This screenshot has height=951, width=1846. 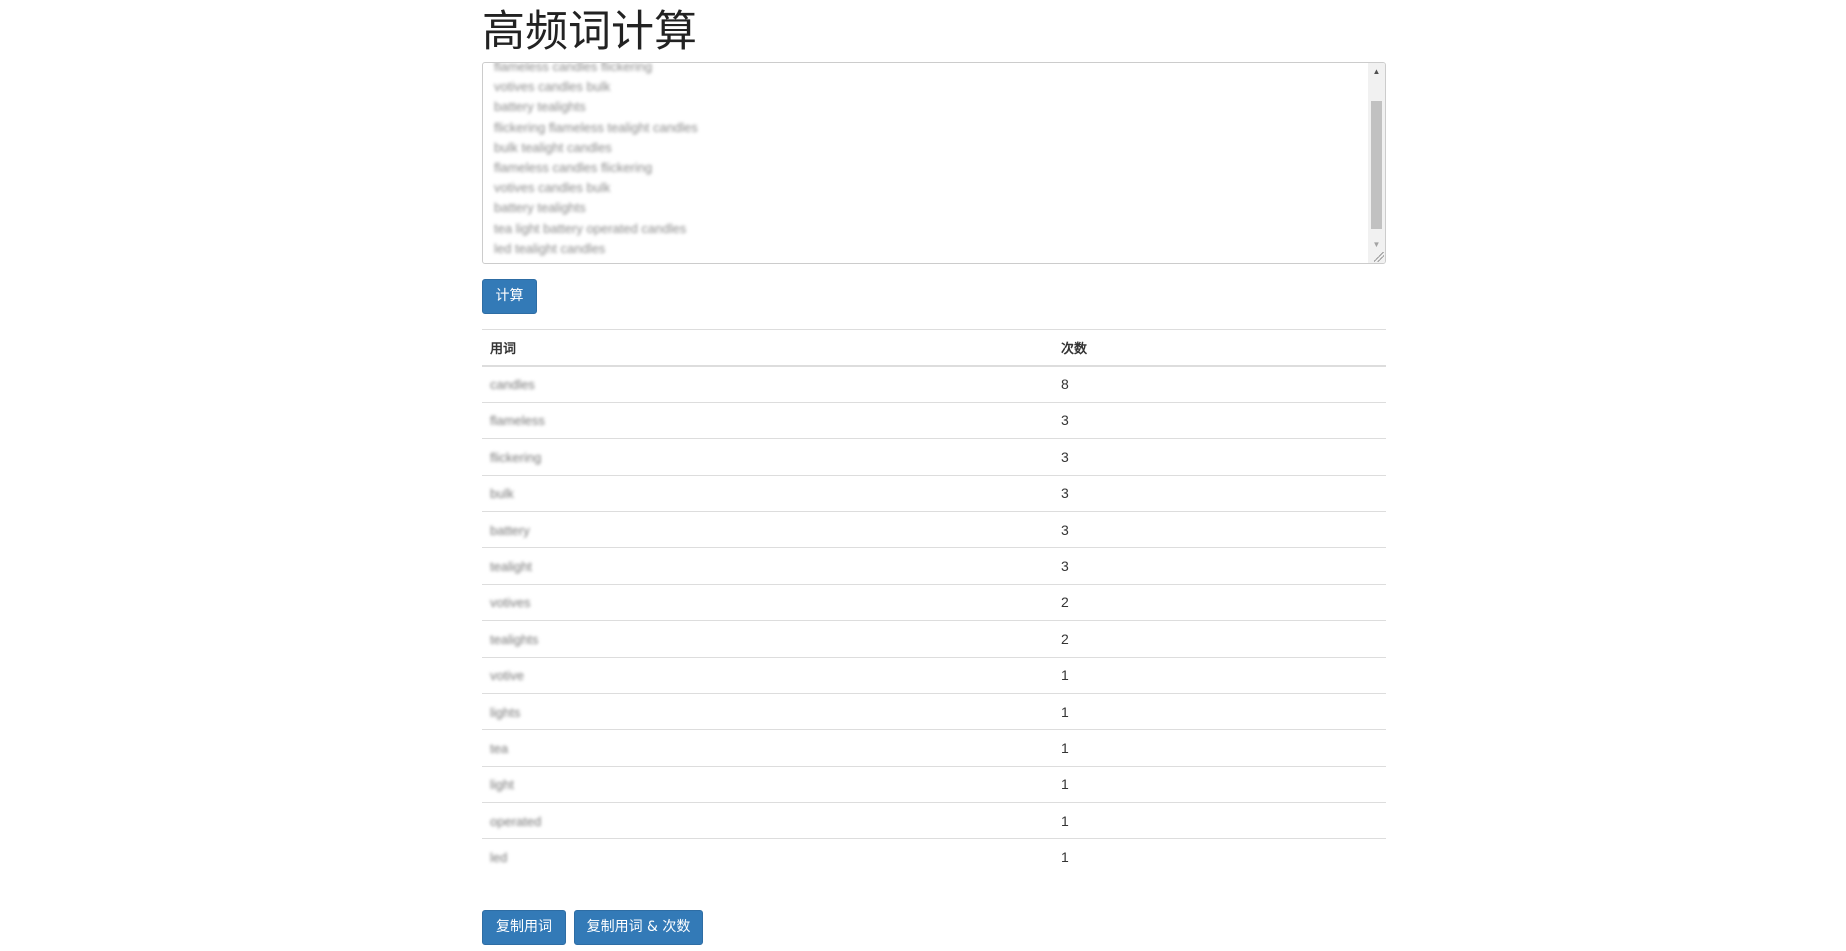 What do you see at coordinates (553, 147) in the screenshot?
I see `textarea-line: bulk tealight candles` at bounding box center [553, 147].